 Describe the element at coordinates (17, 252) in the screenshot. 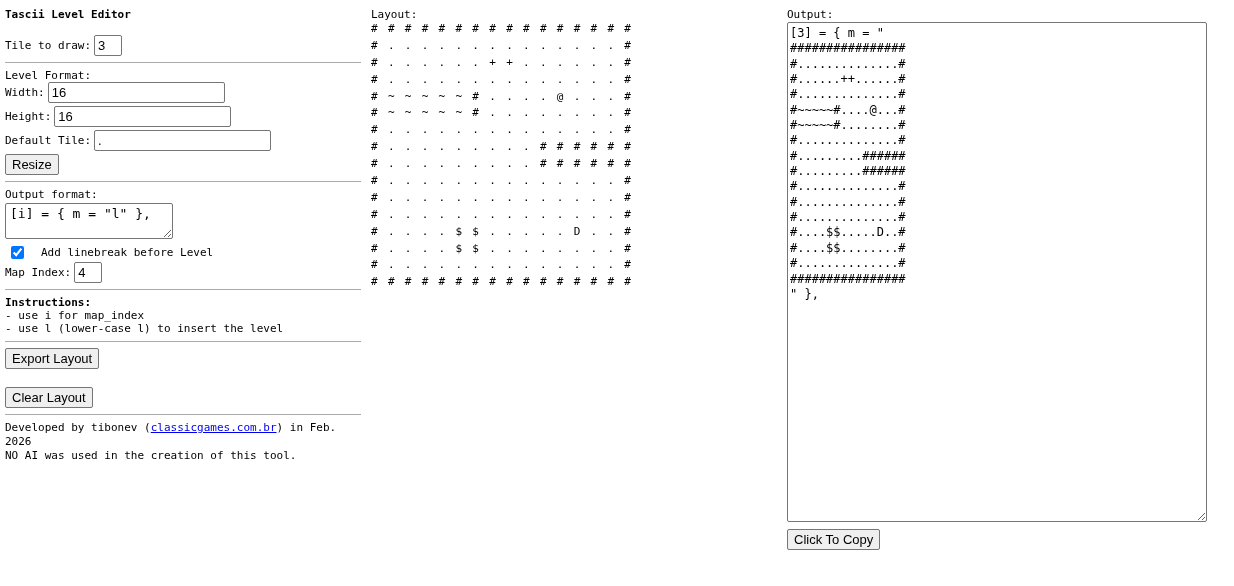

I see `linebreak-checkbox` at that location.